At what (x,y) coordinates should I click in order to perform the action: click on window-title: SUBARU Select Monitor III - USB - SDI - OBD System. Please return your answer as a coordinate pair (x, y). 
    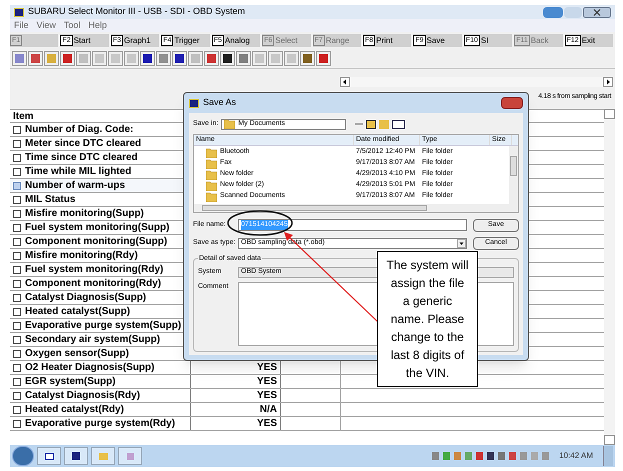
    Looking at the image, I should click on (137, 11).